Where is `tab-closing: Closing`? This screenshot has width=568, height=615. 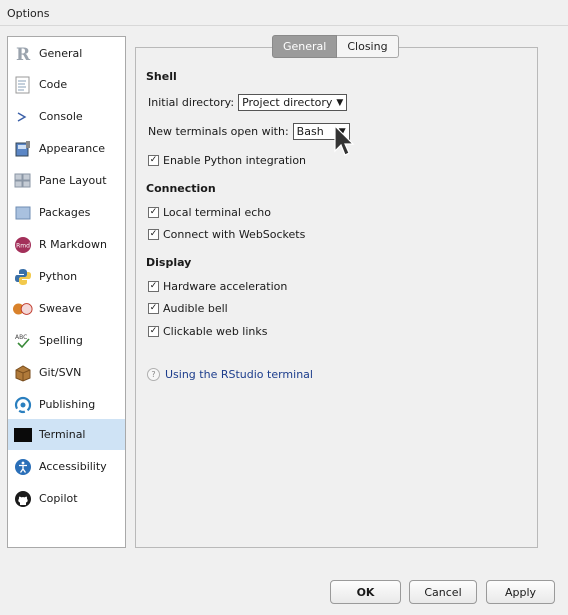 tab-closing: Closing is located at coordinates (368, 46).